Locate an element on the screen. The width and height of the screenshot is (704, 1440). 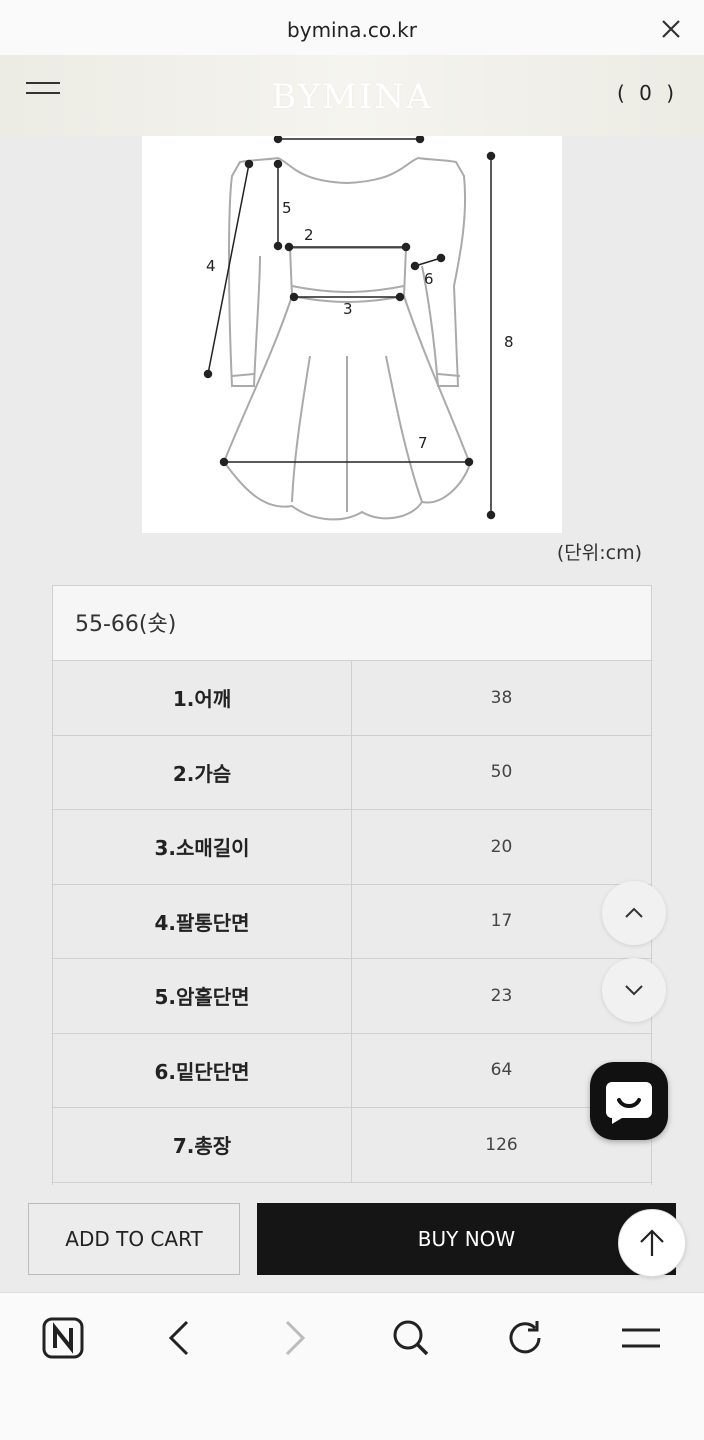
purchase-action-bar: ADD TO CART BUY NOW is located at coordinates (352, 1239).